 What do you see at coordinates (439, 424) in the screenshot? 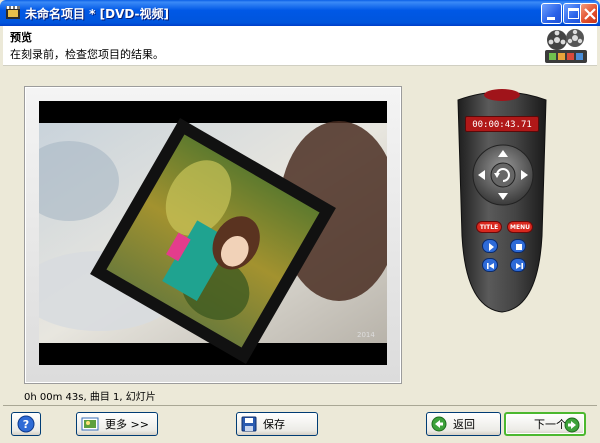
I see `back-arrow-icon` at bounding box center [439, 424].